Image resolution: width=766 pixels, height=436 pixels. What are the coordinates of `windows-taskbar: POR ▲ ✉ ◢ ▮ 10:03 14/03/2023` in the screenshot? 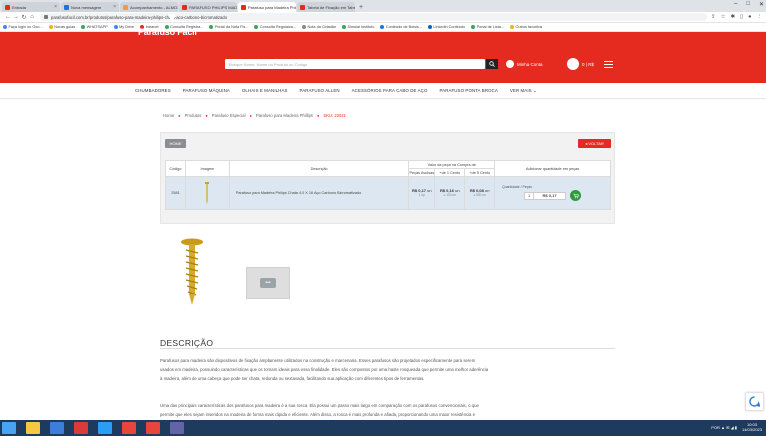 It's located at (383, 428).